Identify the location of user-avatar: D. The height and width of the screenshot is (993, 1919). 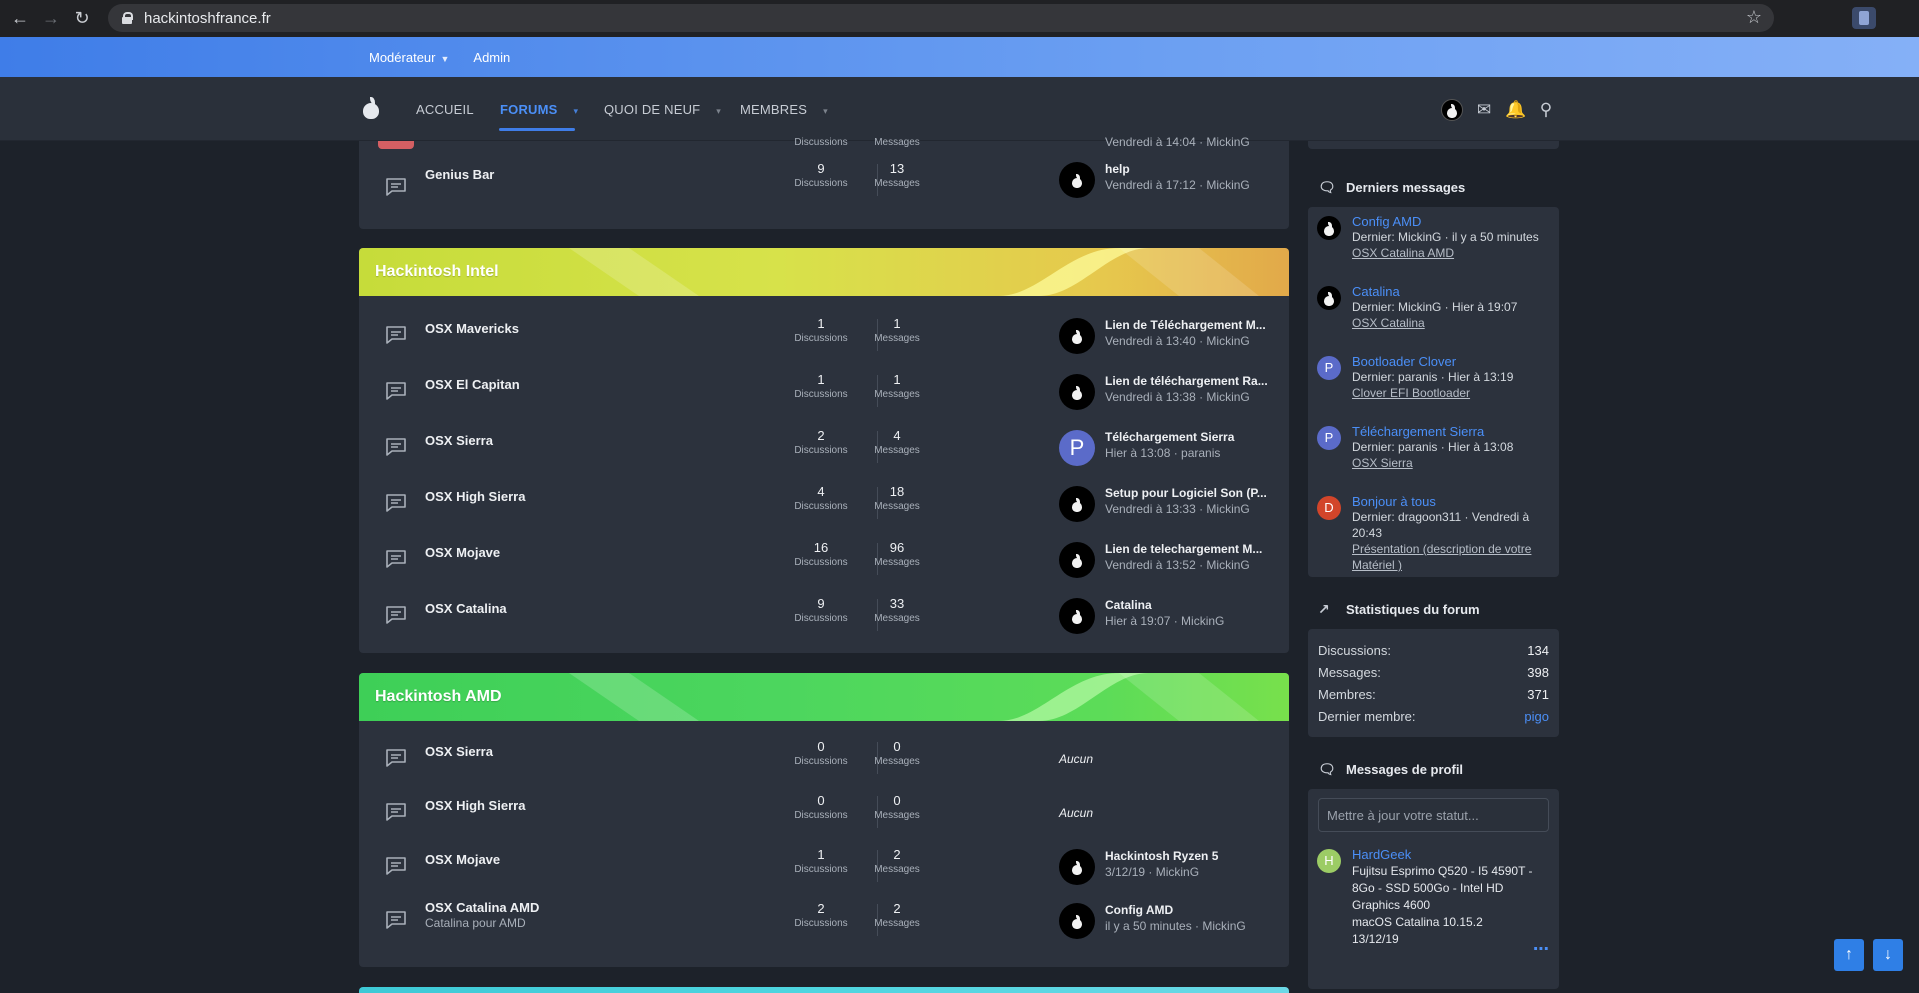
(1329, 508).